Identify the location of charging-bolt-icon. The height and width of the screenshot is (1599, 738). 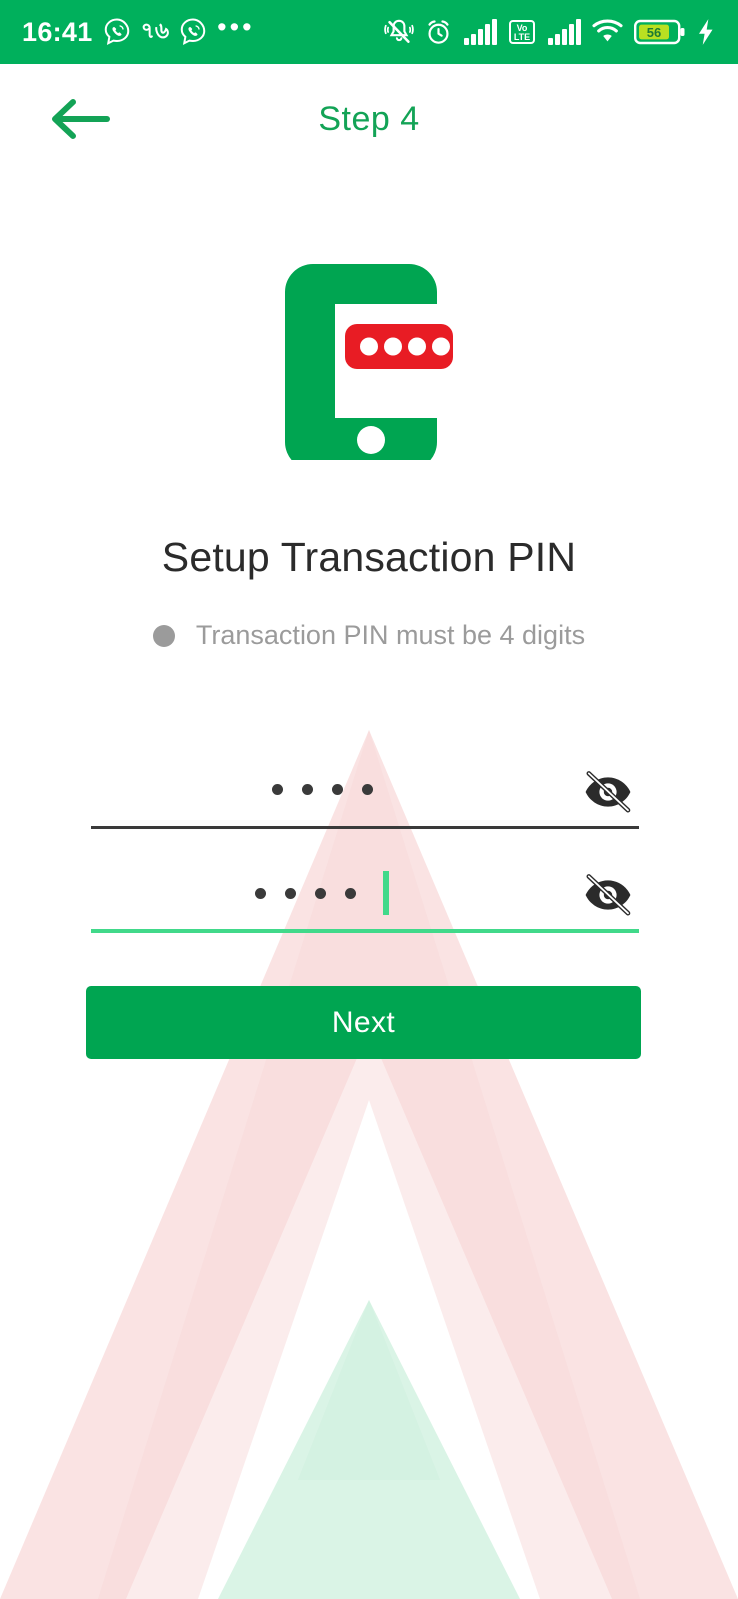
(706, 32).